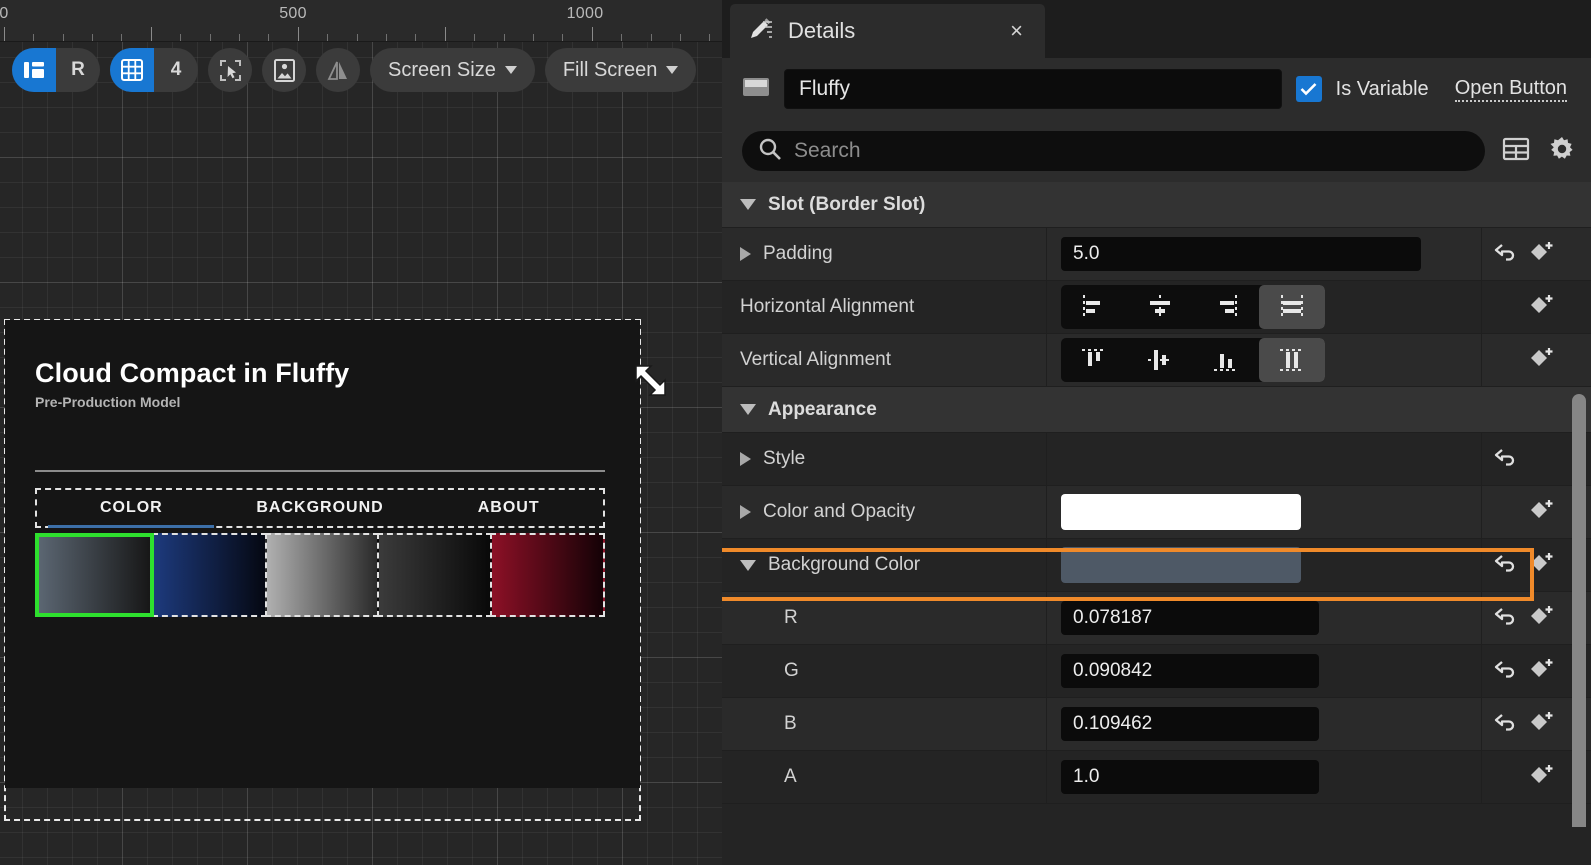 The height and width of the screenshot is (865, 1591). I want to click on preview-swatch-navy, so click(209, 575).